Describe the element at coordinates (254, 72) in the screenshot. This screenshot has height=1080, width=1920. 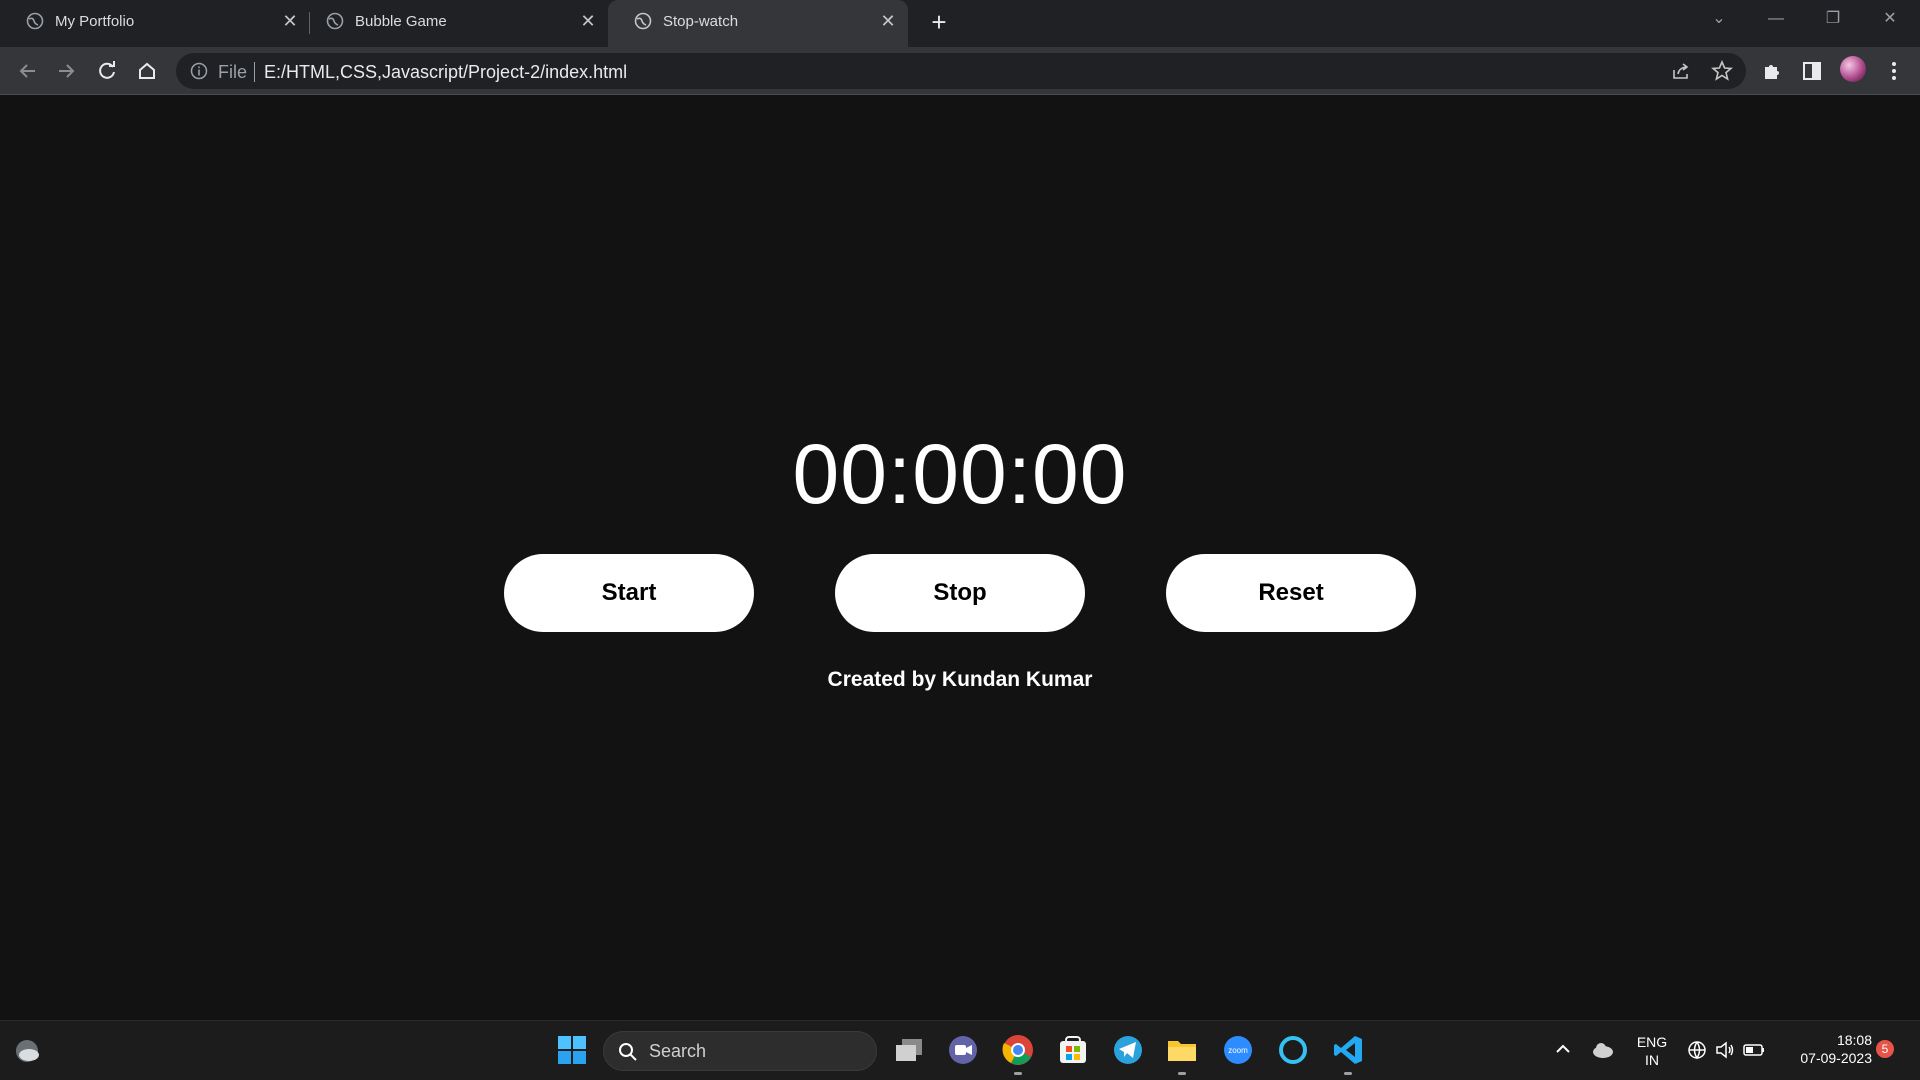
I see `address-divider` at that location.